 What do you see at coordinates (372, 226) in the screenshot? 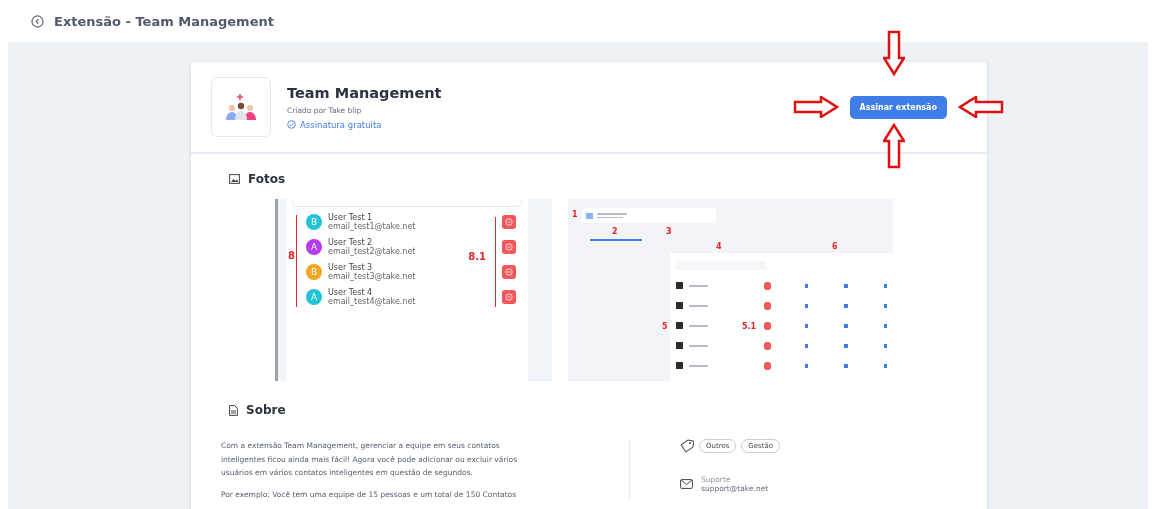
I see `user-email: email_test1@take.net` at bounding box center [372, 226].